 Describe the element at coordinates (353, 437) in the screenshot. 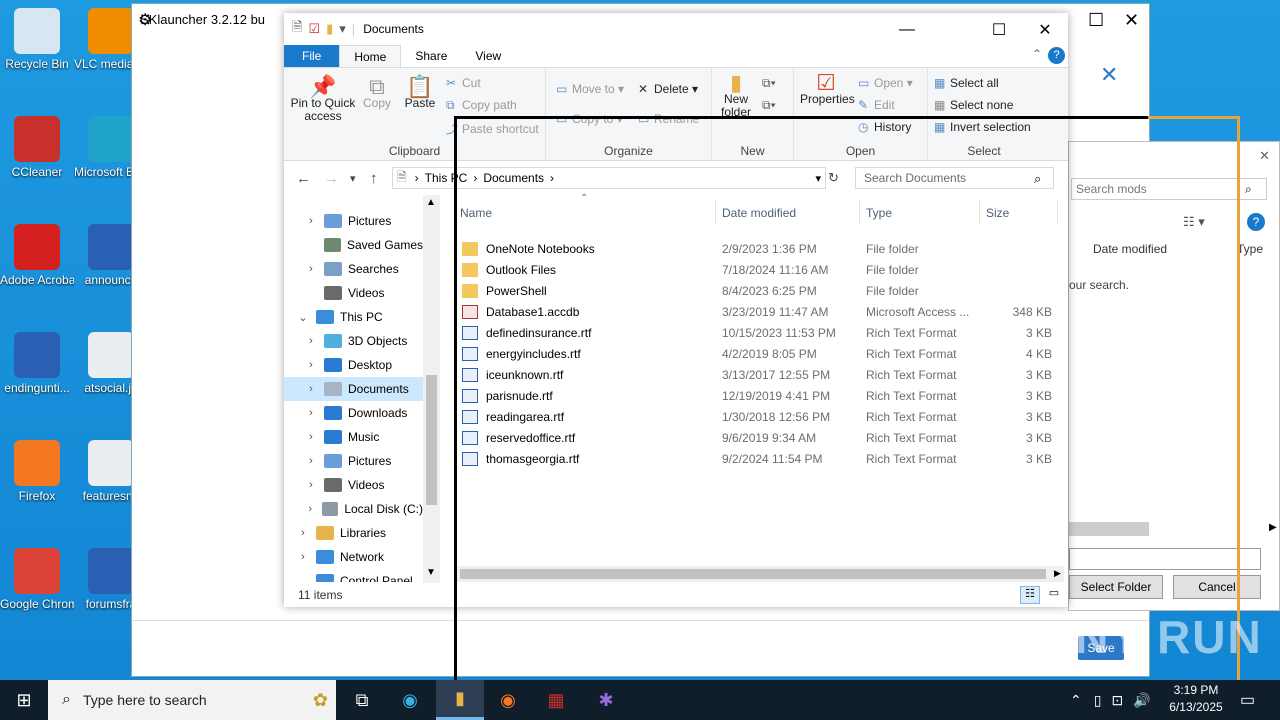

I see `nav-item: › Music` at that location.